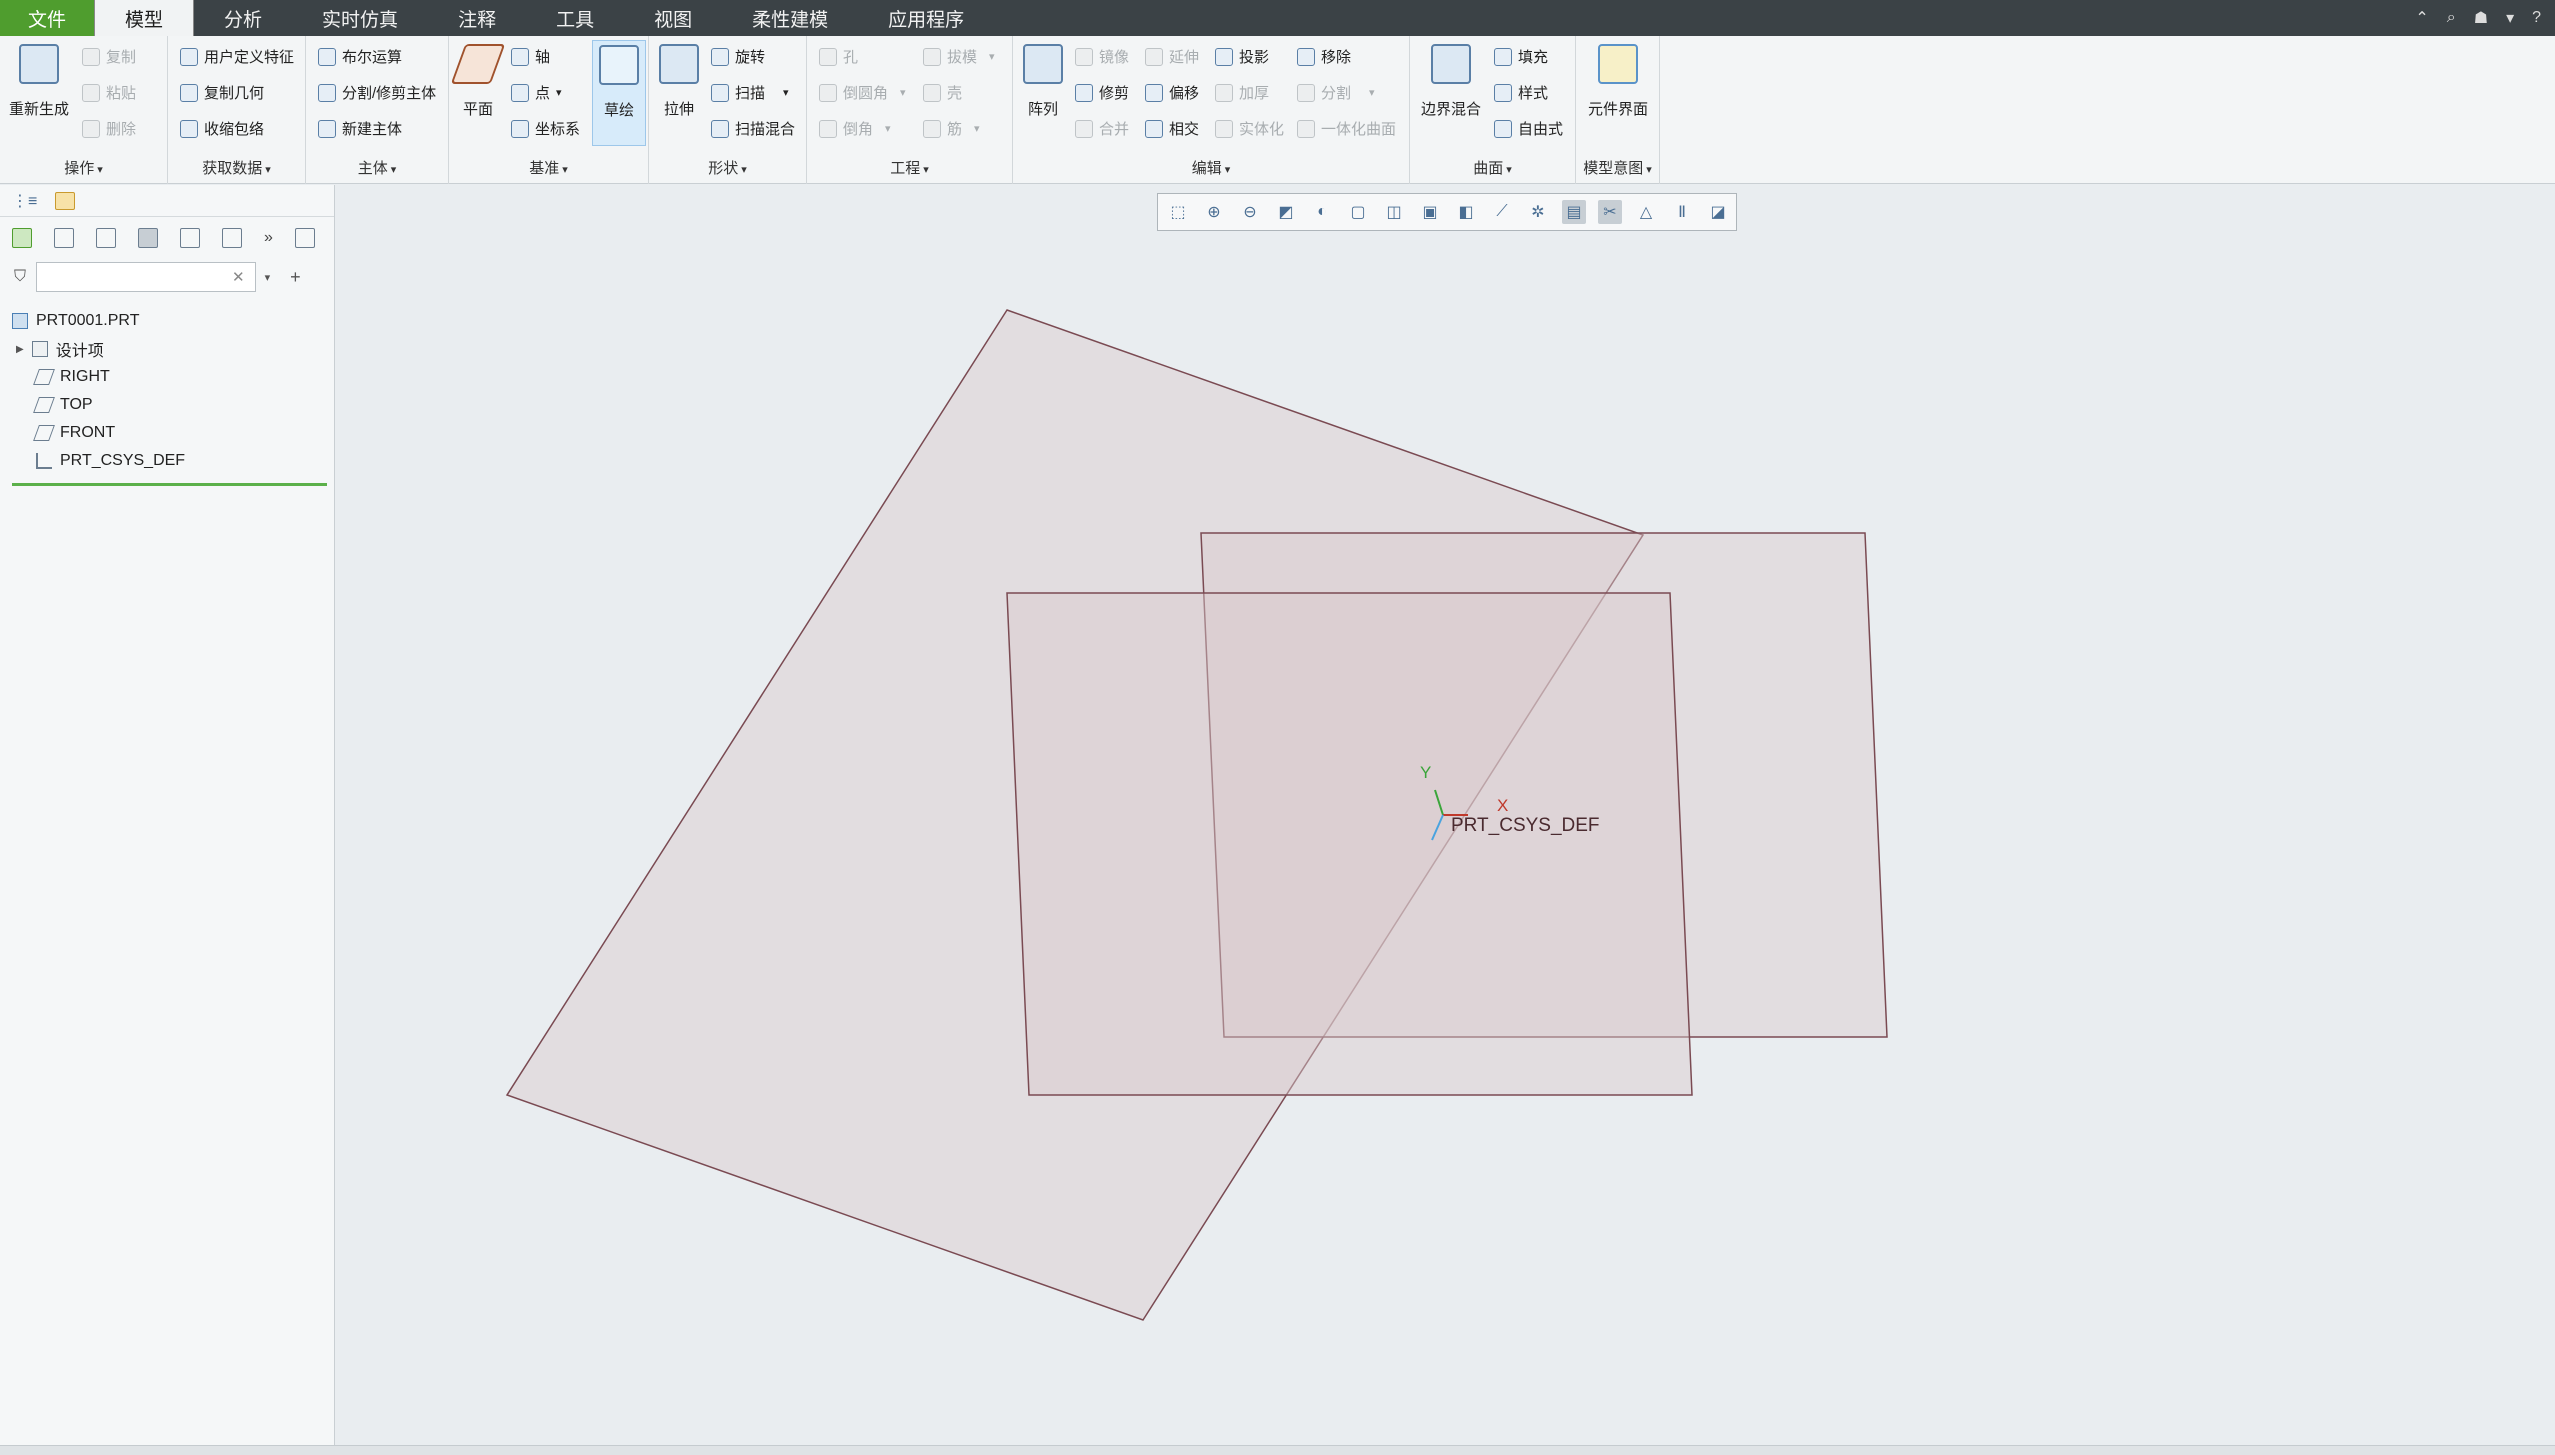 This screenshot has height=1455, width=2555. I want to click on draft-button: 拔模 ▾, so click(959, 56).